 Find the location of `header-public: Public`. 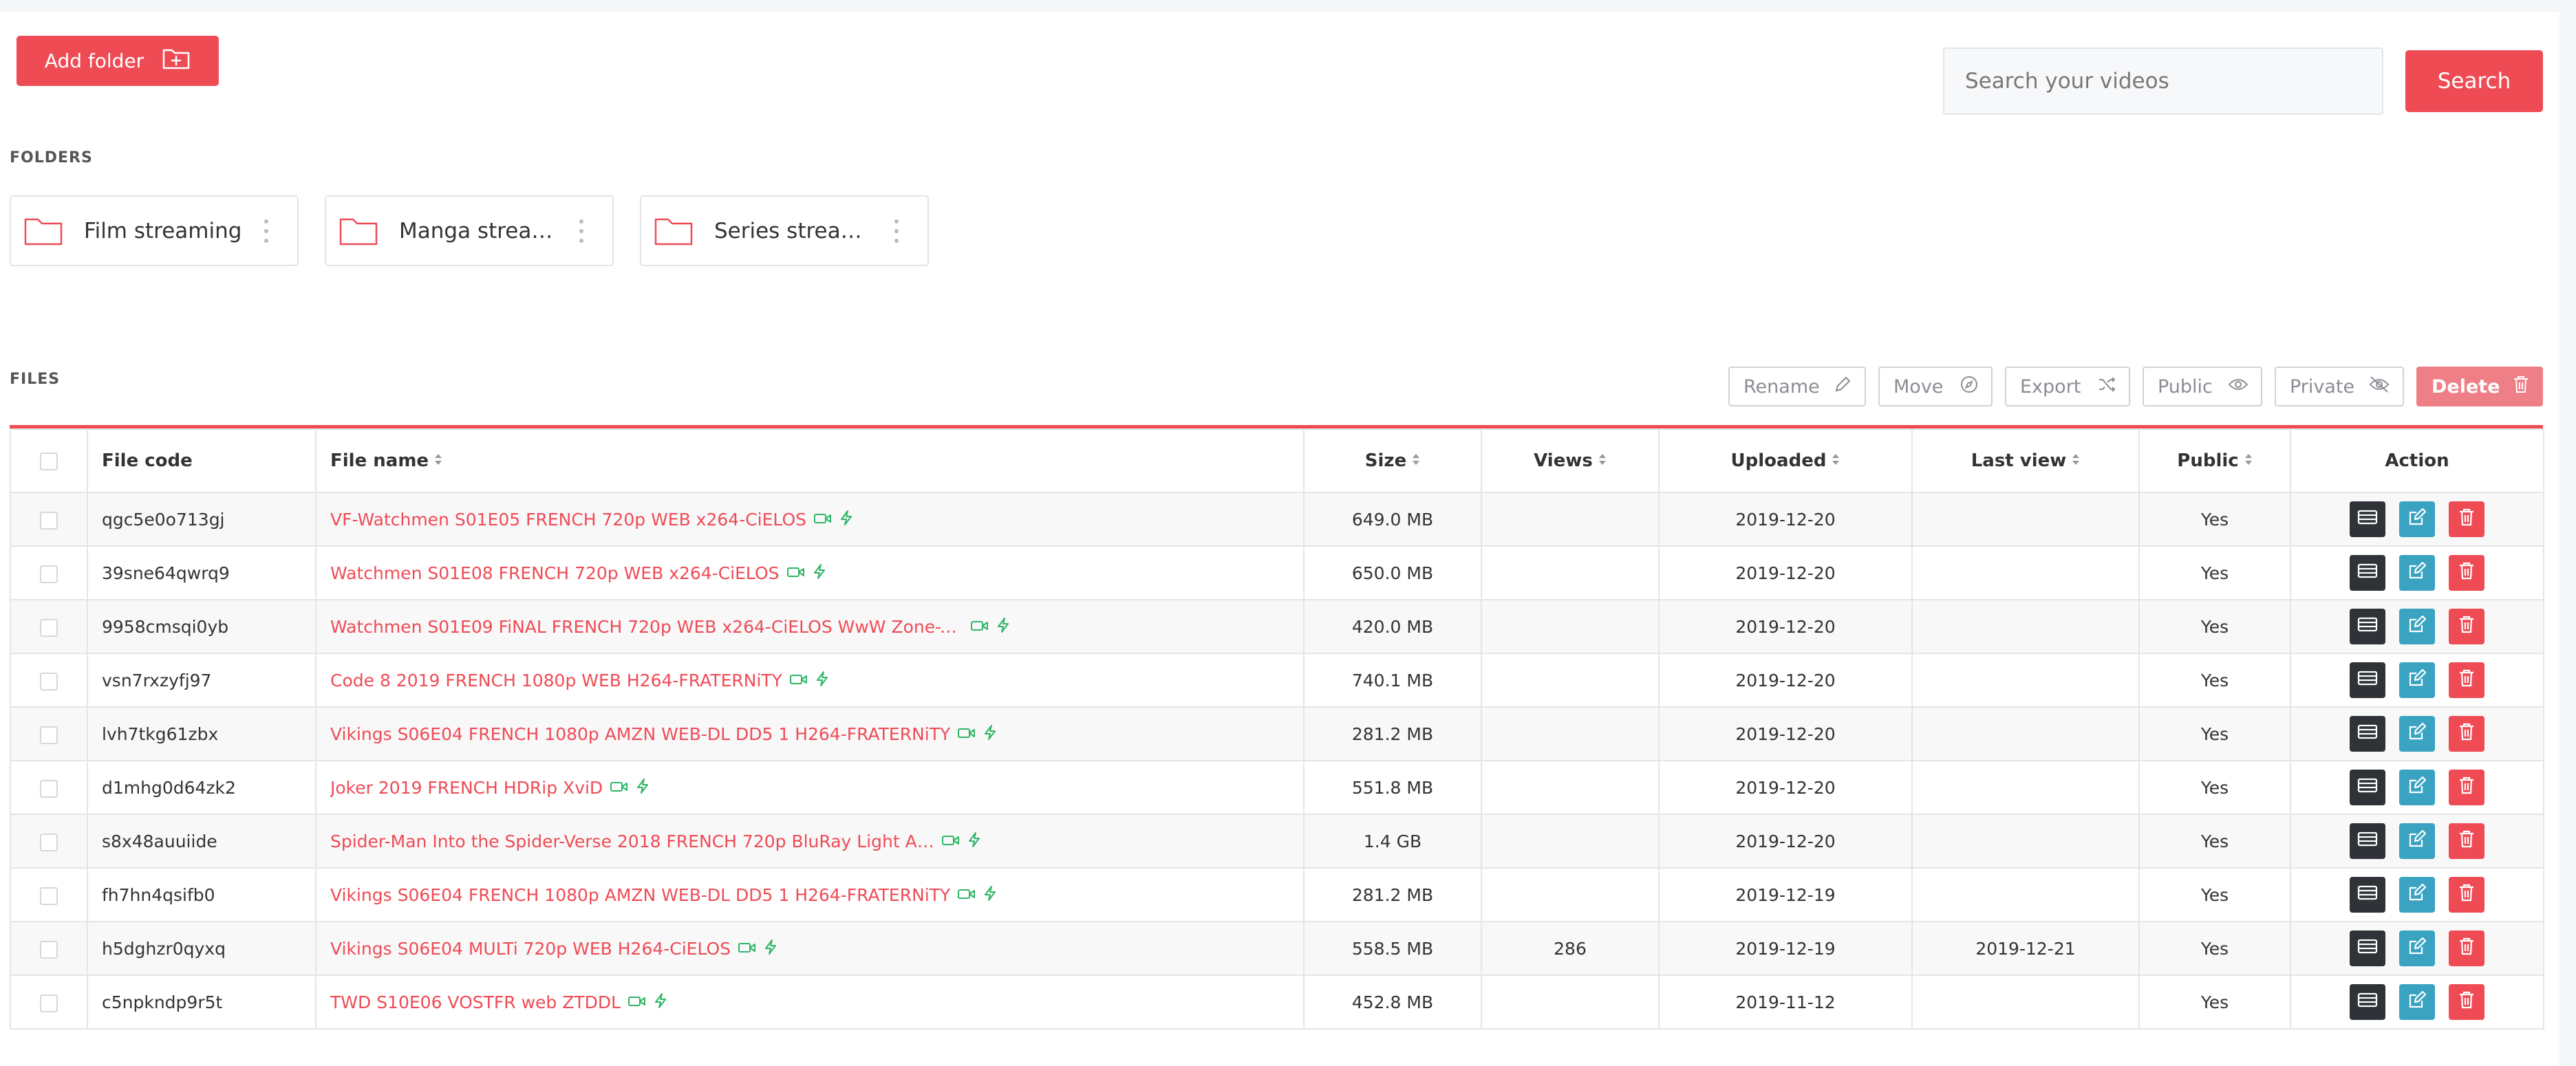

header-public: Public is located at coordinates (2214, 460).